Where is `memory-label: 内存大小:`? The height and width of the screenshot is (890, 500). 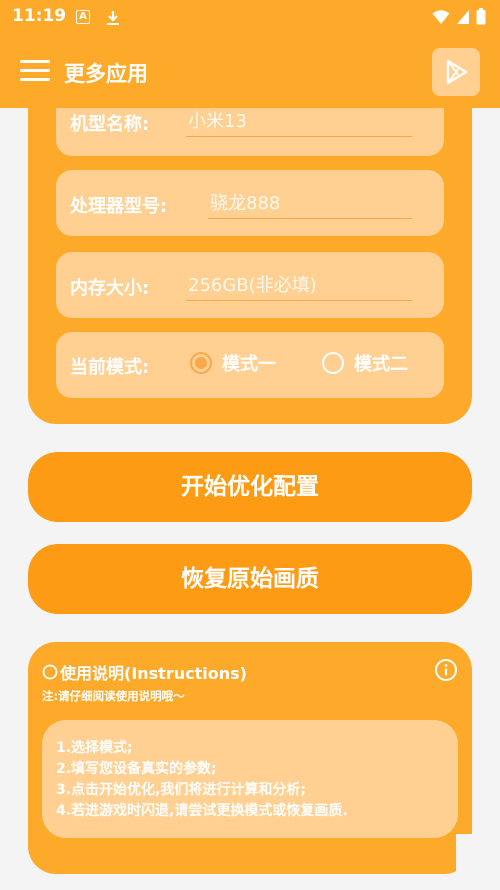
memory-label: 内存大小: is located at coordinates (110, 288).